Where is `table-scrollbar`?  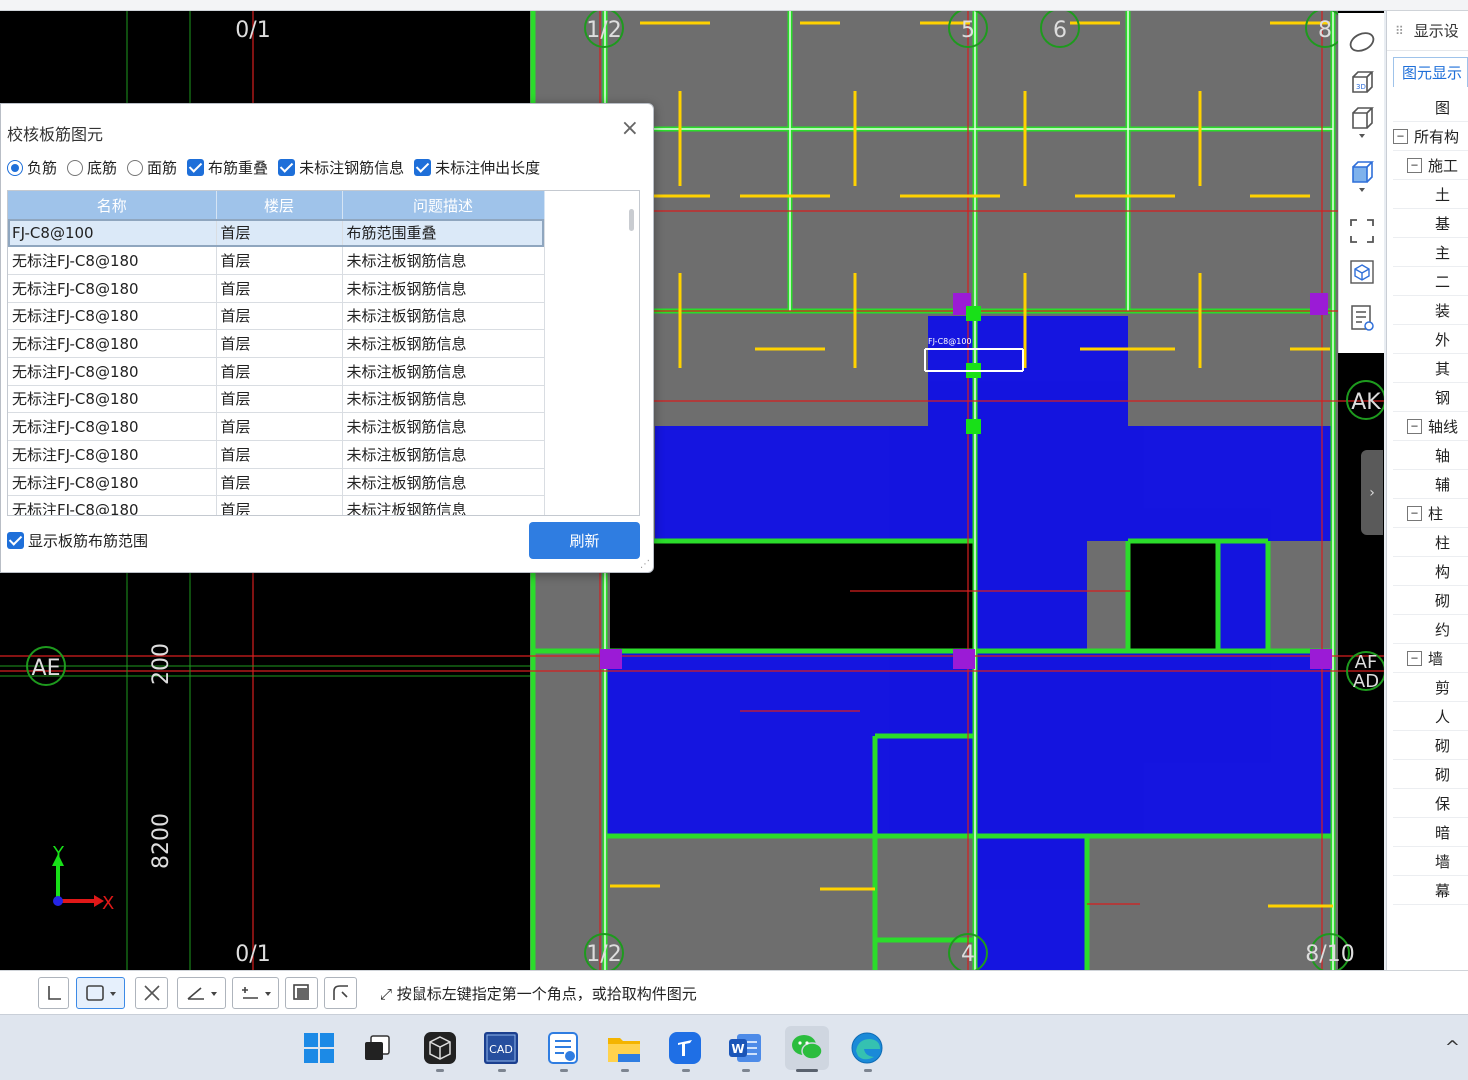 table-scrollbar is located at coordinates (631, 220).